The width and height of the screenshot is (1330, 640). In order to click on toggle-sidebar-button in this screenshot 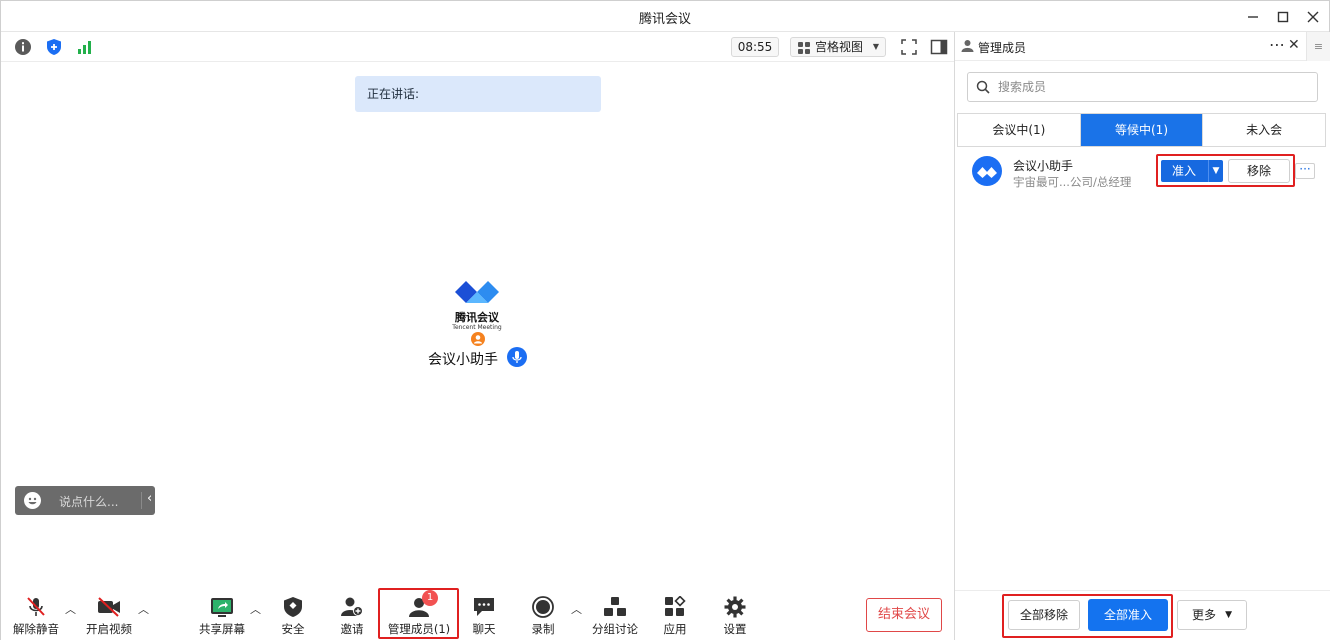, I will do `click(939, 47)`.